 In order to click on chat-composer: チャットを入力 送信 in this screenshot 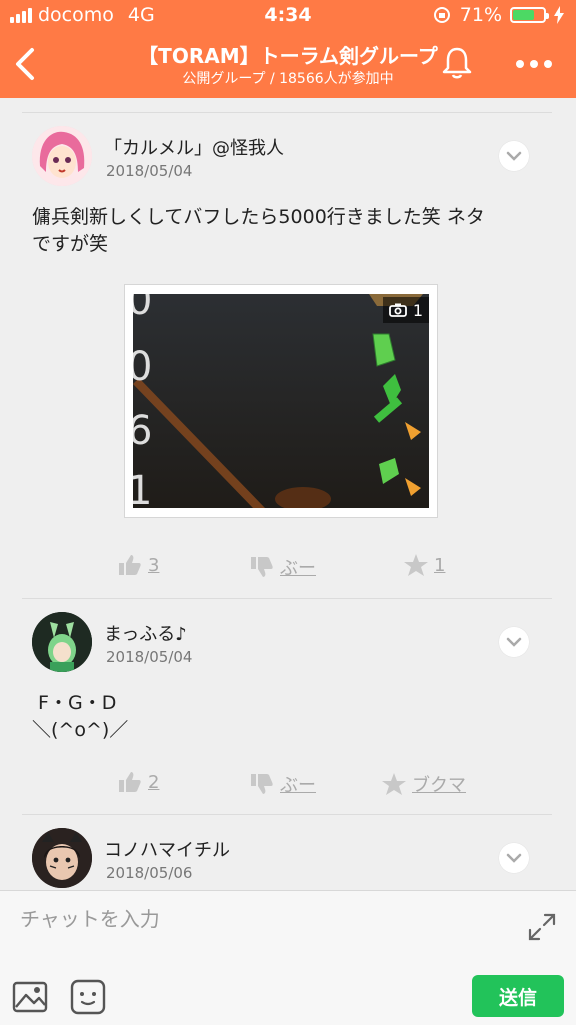, I will do `click(288, 957)`.